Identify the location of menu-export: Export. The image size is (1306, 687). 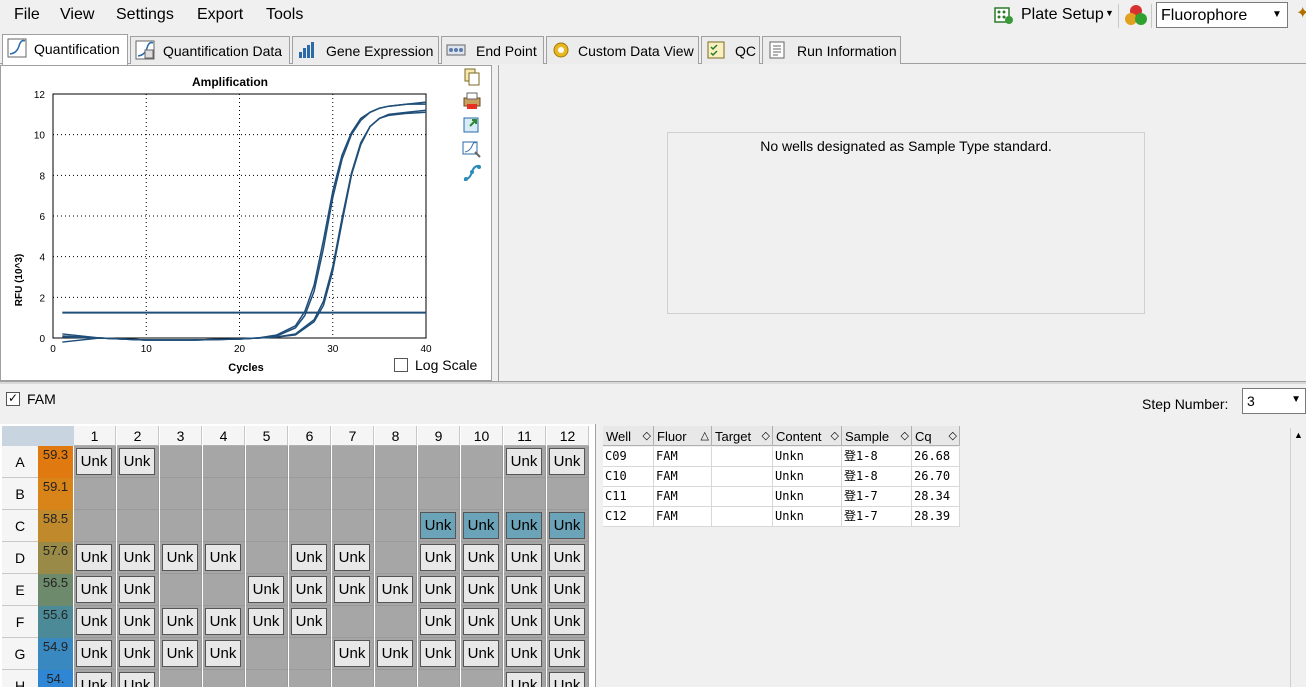
(220, 15).